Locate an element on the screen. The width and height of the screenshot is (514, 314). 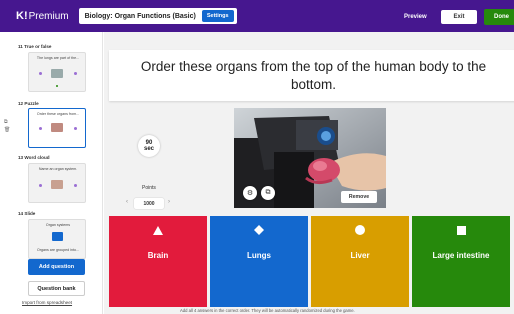
triangle-icon is located at coordinates (158, 230).